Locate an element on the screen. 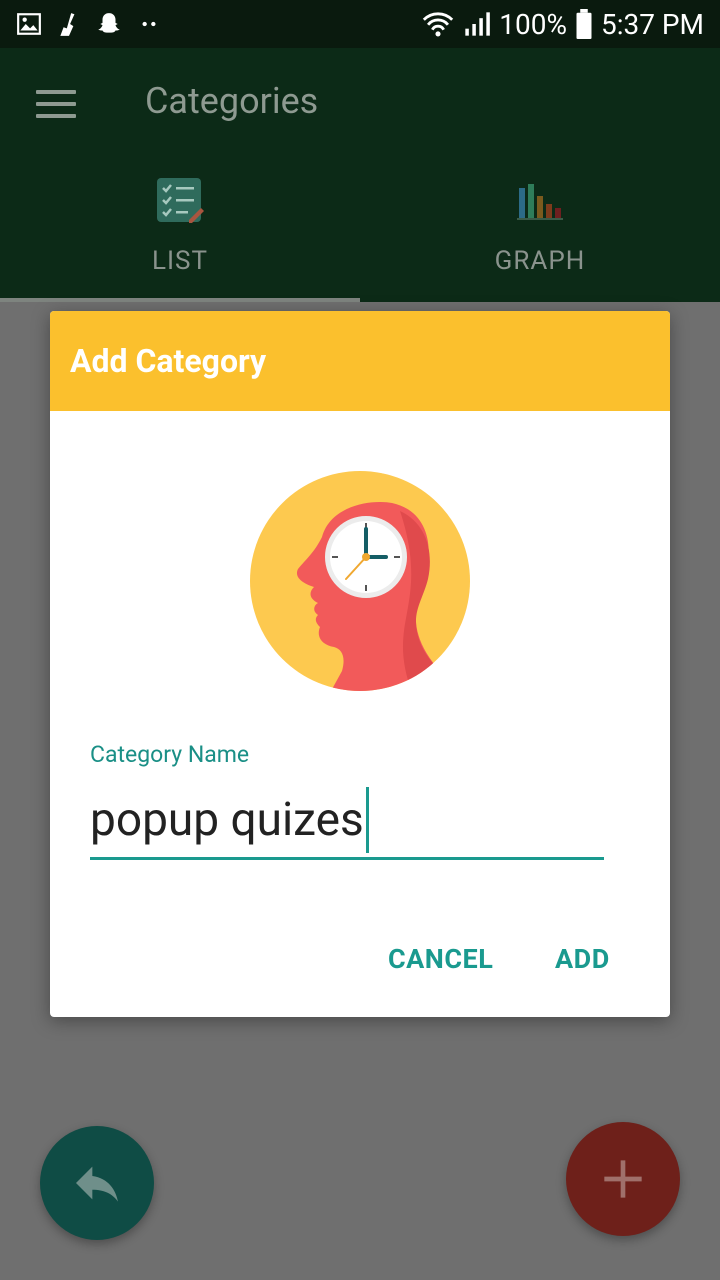  cancel-button: CANCEL is located at coordinates (440, 959).